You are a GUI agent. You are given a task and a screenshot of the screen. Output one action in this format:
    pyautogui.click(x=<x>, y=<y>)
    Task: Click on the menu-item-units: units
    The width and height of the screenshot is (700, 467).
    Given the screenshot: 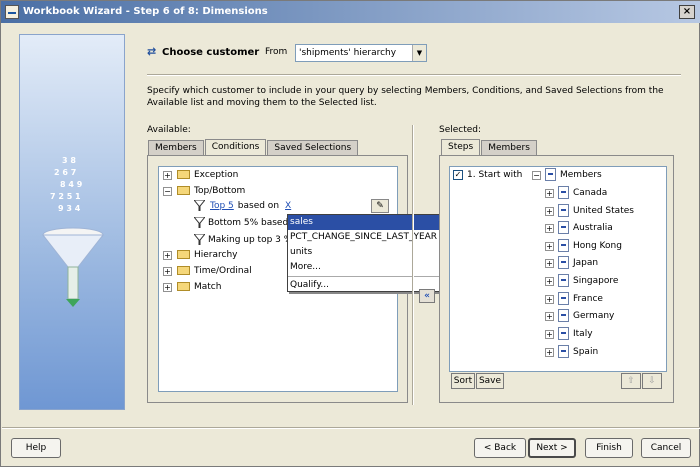 What is the action you would take?
    pyautogui.click(x=371, y=252)
    